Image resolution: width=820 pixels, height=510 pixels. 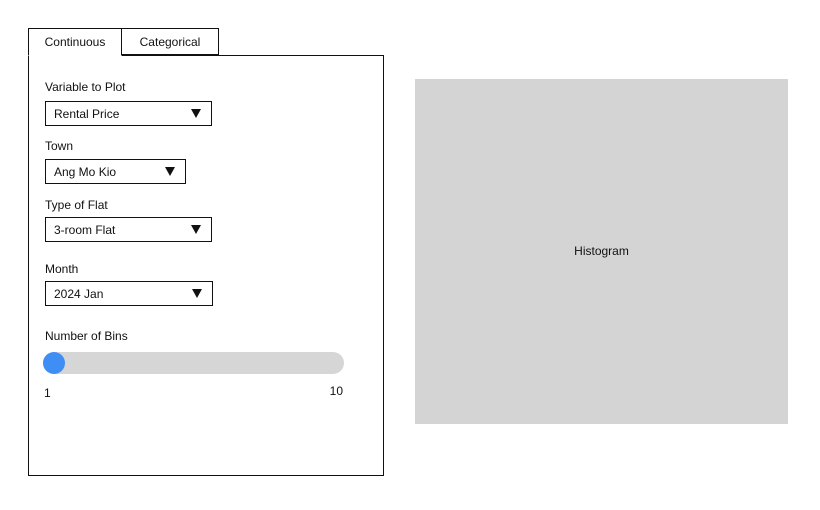 I want to click on tab-categorical: Categorical, so click(x=170, y=41).